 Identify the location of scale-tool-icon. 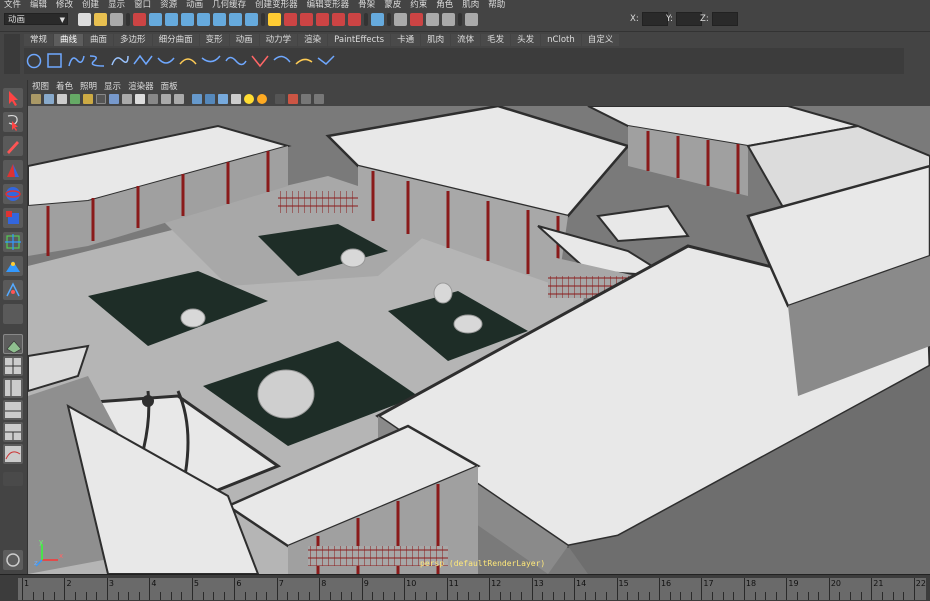
(13, 218).